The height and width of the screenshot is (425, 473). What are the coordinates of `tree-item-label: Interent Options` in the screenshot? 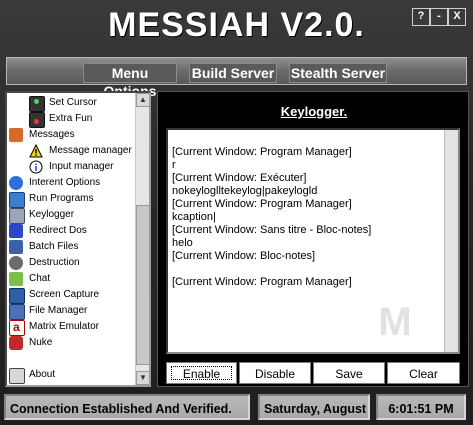 It's located at (65, 182).